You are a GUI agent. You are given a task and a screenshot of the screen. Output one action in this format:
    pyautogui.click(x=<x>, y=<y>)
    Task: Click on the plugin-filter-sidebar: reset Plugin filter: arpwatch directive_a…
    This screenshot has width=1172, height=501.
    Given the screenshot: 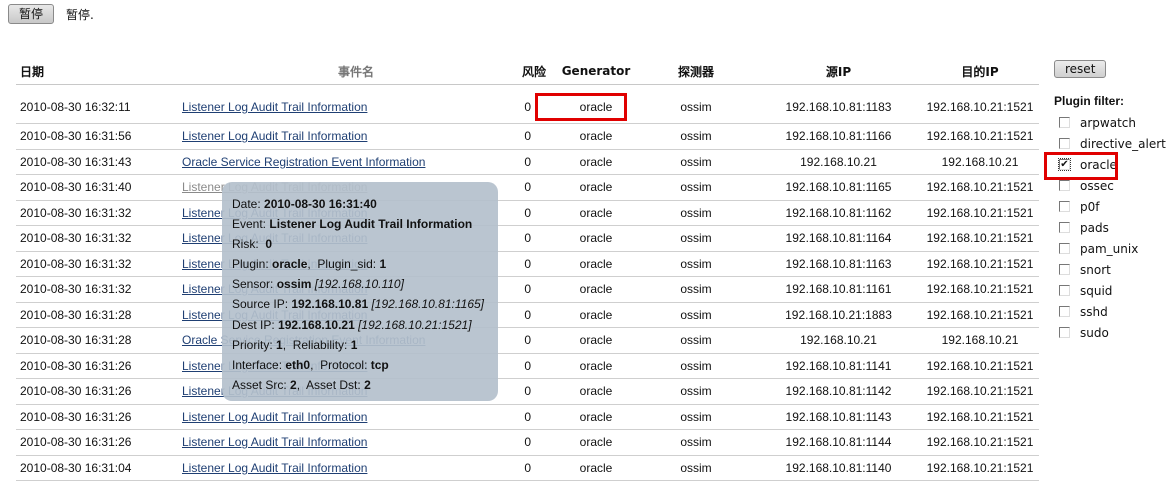 What is the action you would take?
    pyautogui.click(x=1113, y=201)
    